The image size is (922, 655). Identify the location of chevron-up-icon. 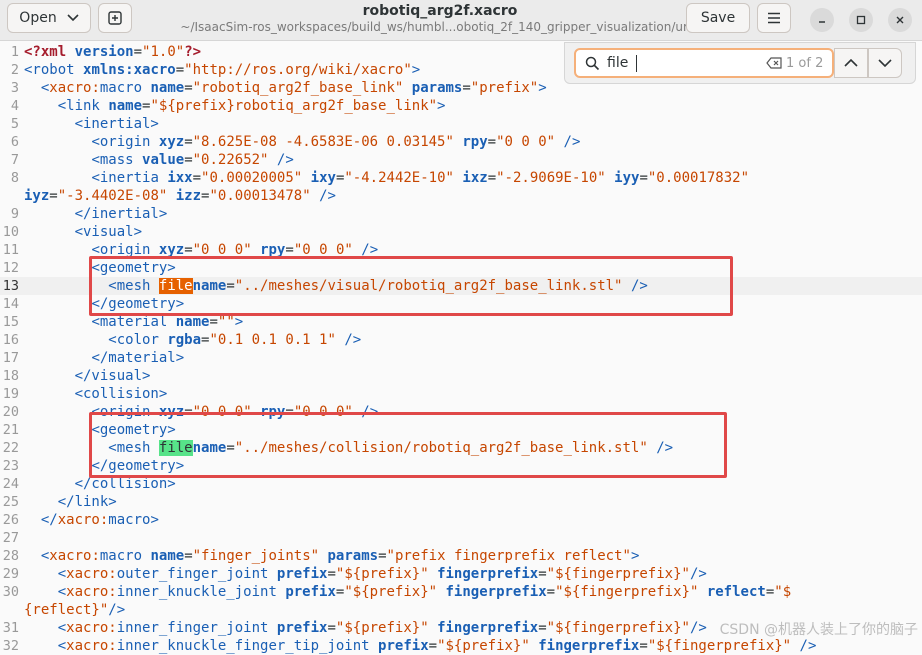
(851, 63).